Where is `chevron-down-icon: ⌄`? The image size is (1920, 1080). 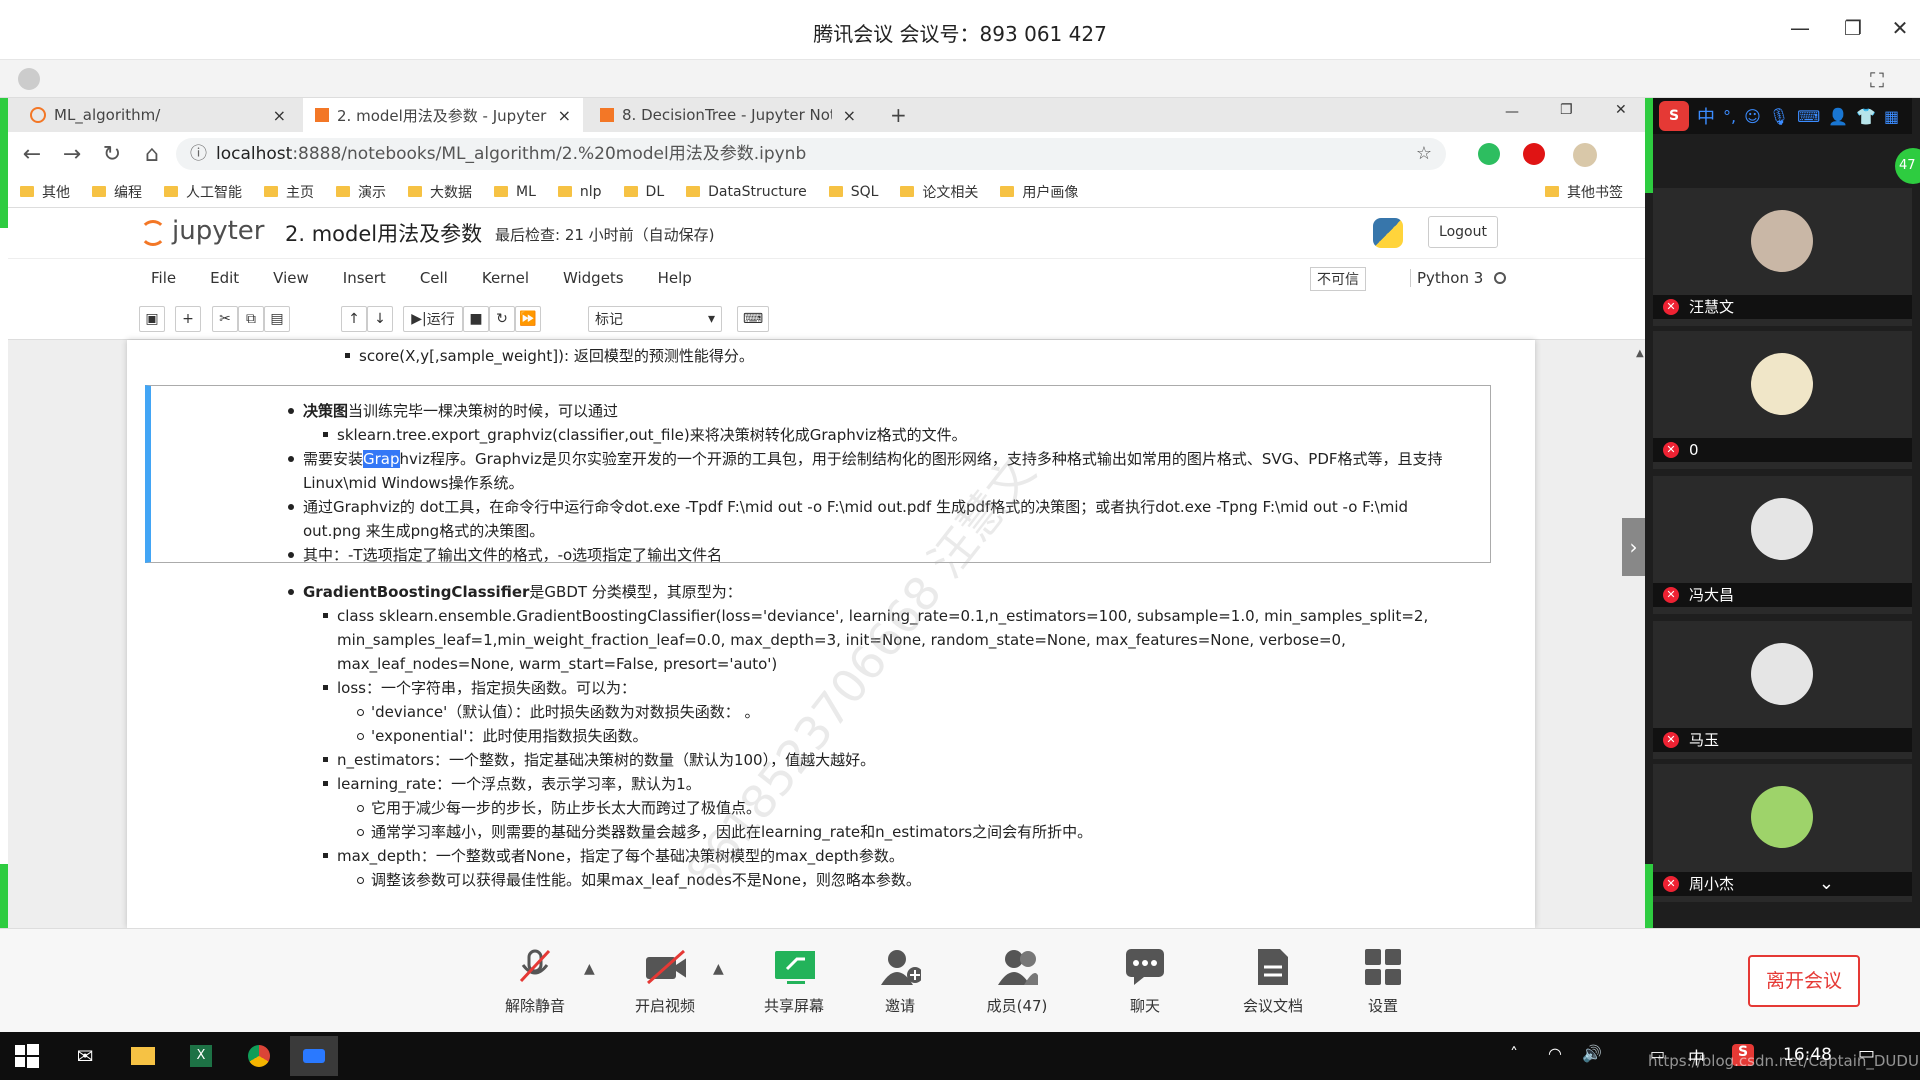
chevron-down-icon: ⌄ is located at coordinates (1826, 884).